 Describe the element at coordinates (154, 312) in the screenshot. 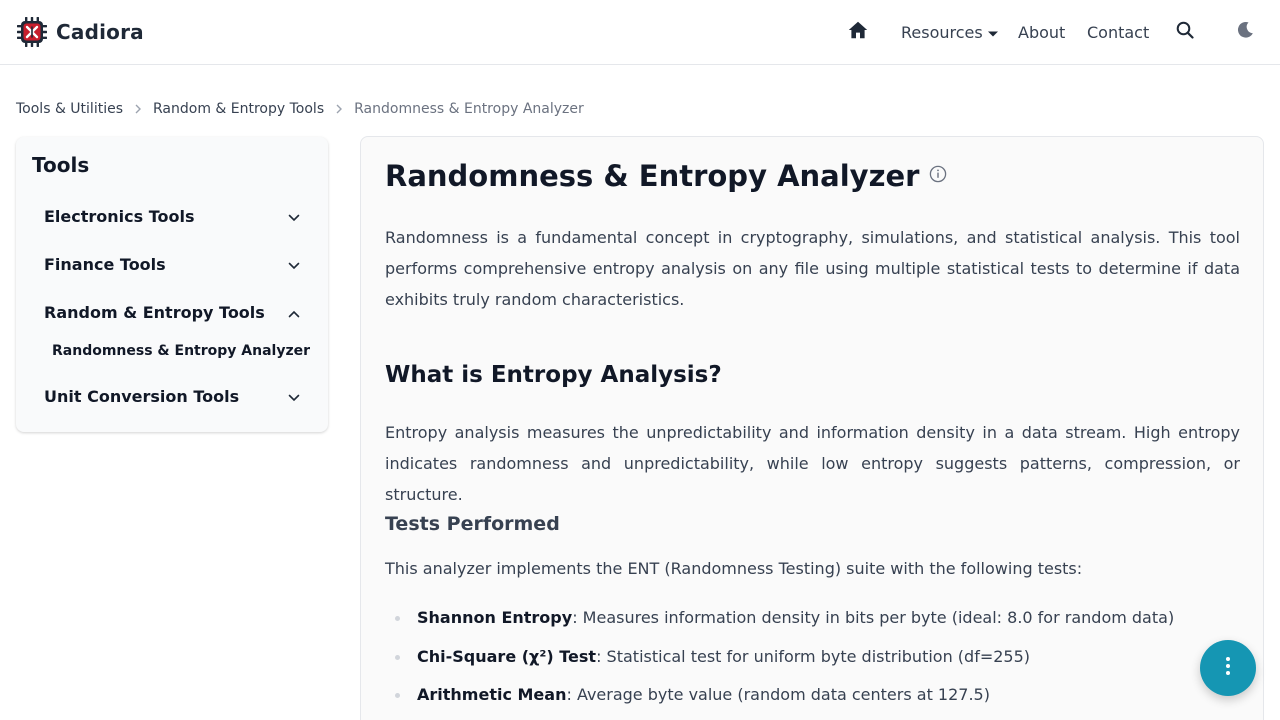

I see `sidebar-item-label: Random & Entropy Tools` at that location.